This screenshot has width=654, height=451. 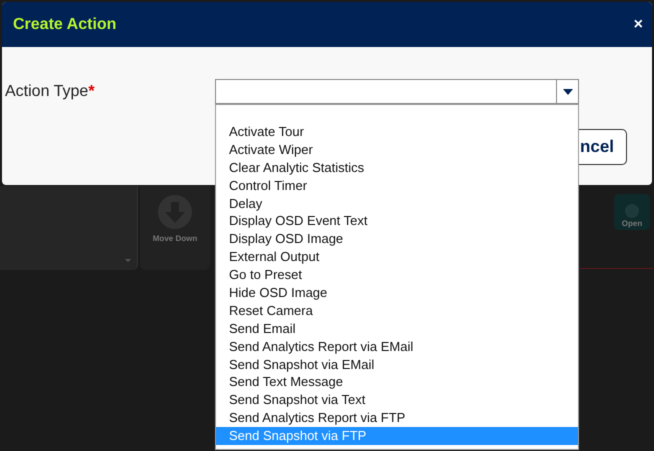 I want to click on dropdown-option: Send Email, so click(x=397, y=329).